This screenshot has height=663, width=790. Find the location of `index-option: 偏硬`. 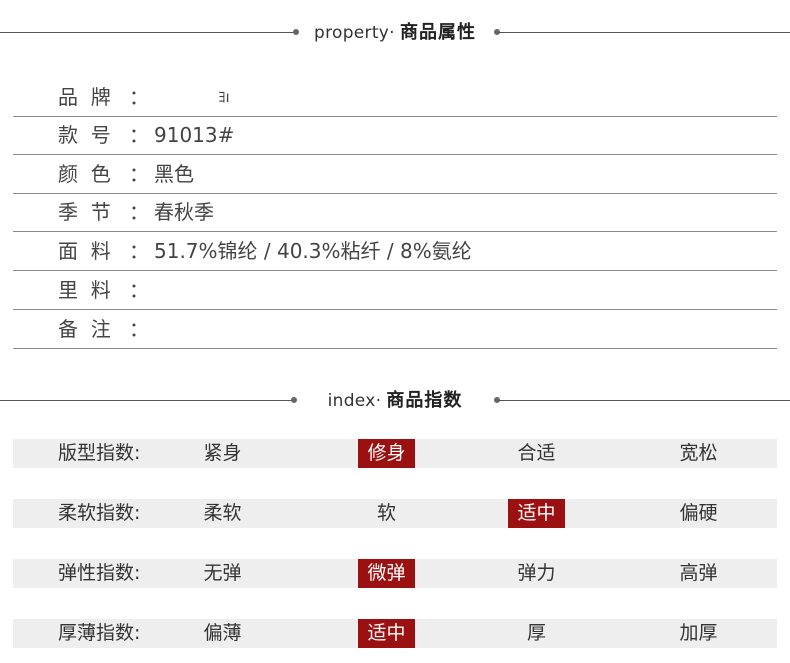

index-option: 偏硬 is located at coordinates (698, 513).